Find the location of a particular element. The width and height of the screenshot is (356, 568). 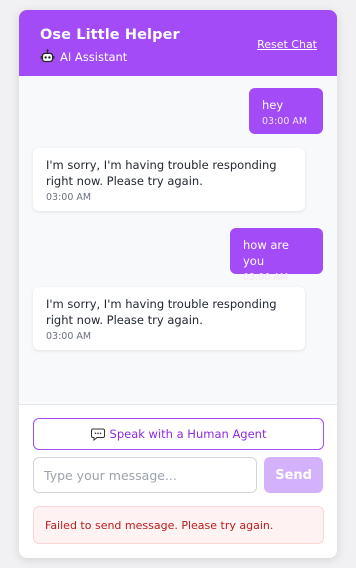

assistant-subtitle: AI Assistant is located at coordinates (94, 56).